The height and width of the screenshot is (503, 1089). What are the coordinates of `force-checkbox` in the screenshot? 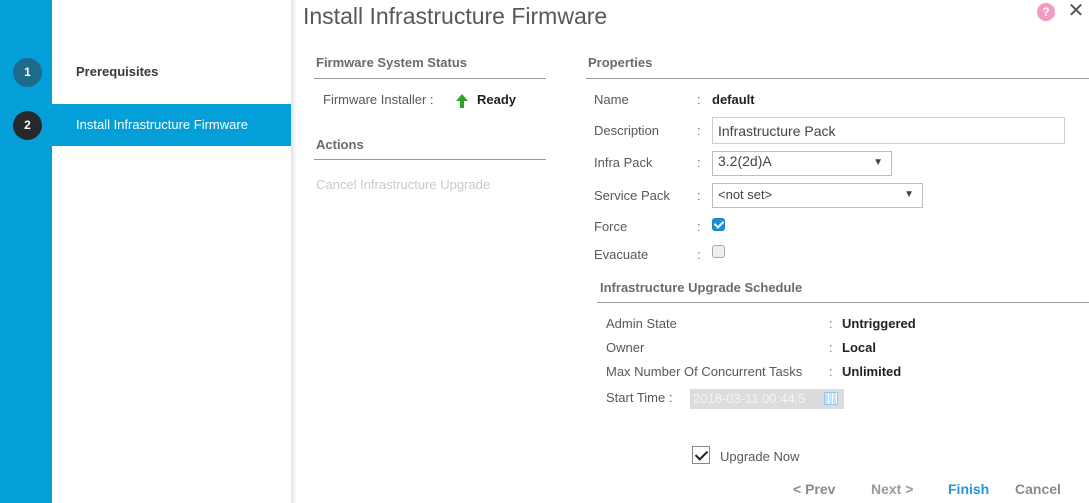 It's located at (718, 224).